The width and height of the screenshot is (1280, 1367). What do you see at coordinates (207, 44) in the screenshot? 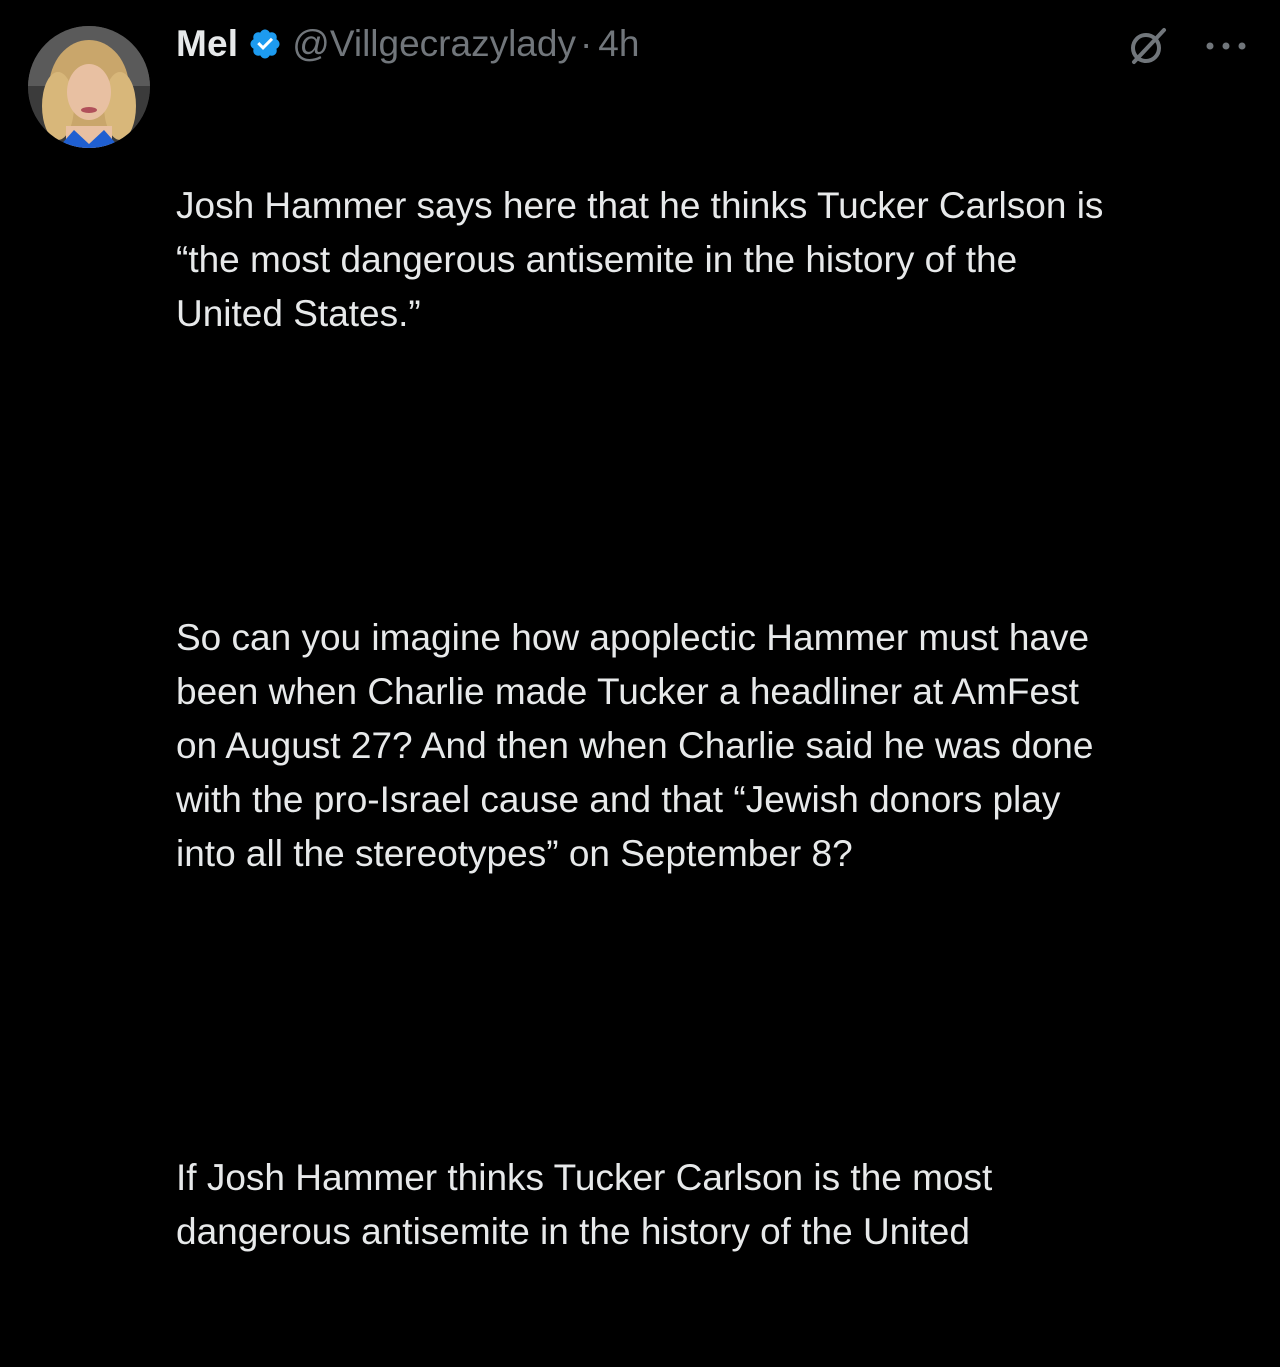
I see `display-name: Mel` at bounding box center [207, 44].